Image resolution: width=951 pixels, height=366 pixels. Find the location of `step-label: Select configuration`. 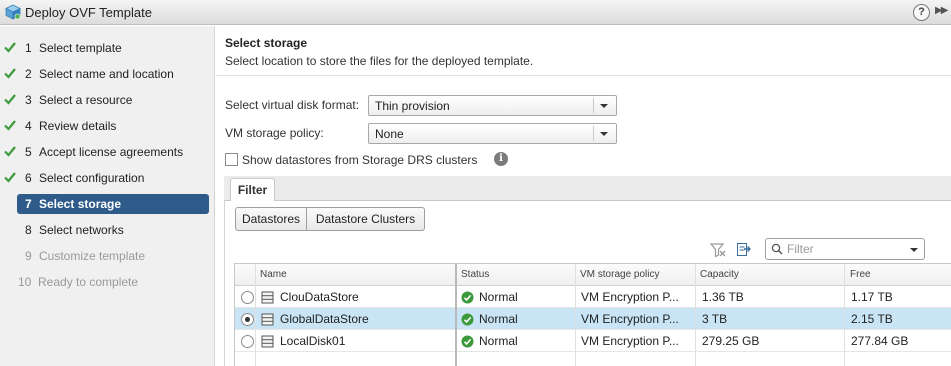

step-label: Select configuration is located at coordinates (92, 178).